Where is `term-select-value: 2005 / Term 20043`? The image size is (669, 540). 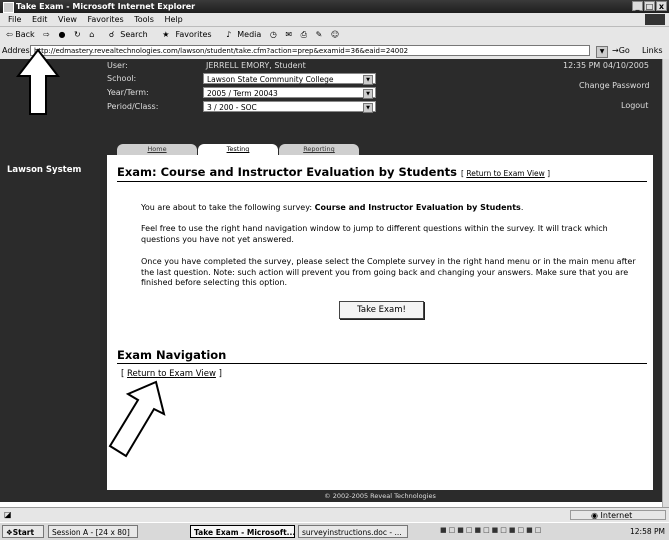
term-select-value: 2005 / Term 20043 is located at coordinates (242, 93).